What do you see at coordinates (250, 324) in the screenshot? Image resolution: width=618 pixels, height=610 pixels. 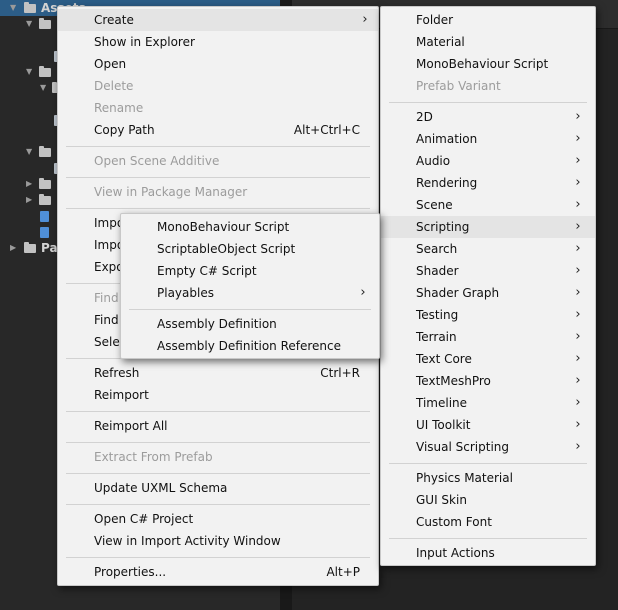 I see `menu-item-assembly-definition: Assembly Definition` at bounding box center [250, 324].